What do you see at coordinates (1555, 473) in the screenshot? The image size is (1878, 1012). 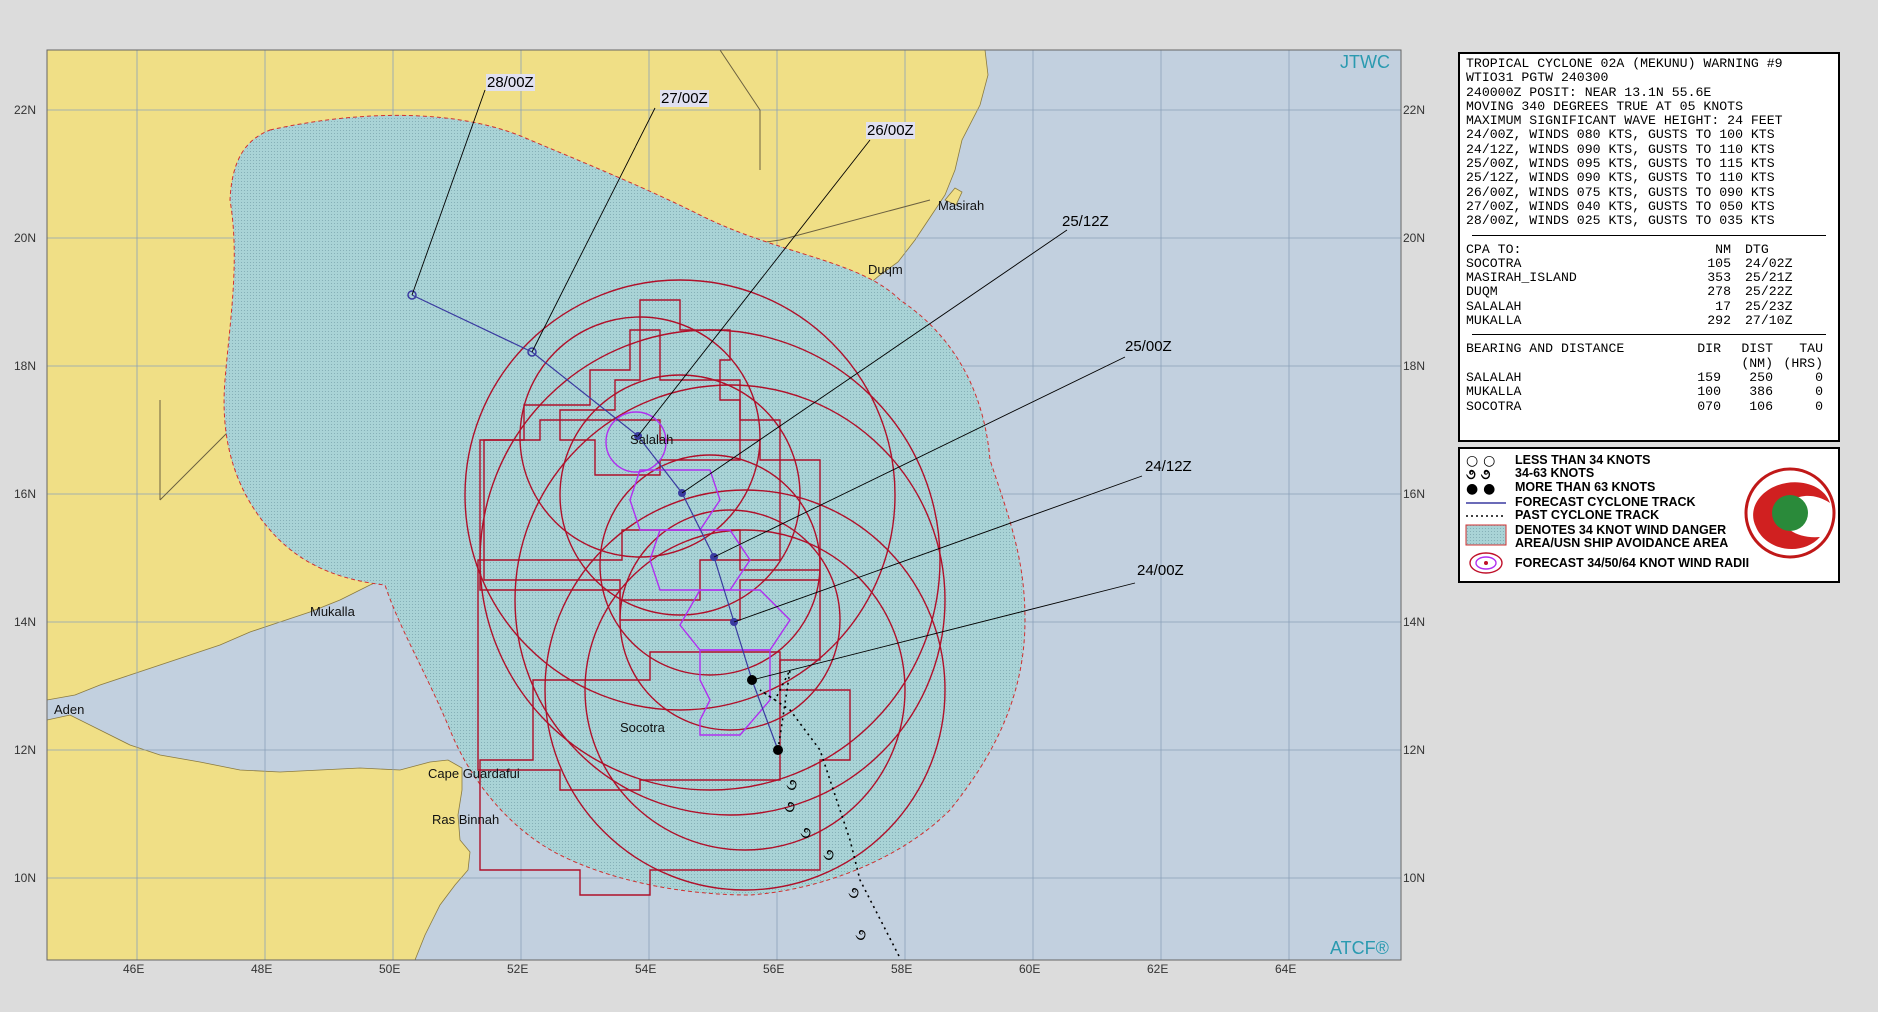 I see `legend-item: 34-63 KNOTS` at bounding box center [1555, 473].